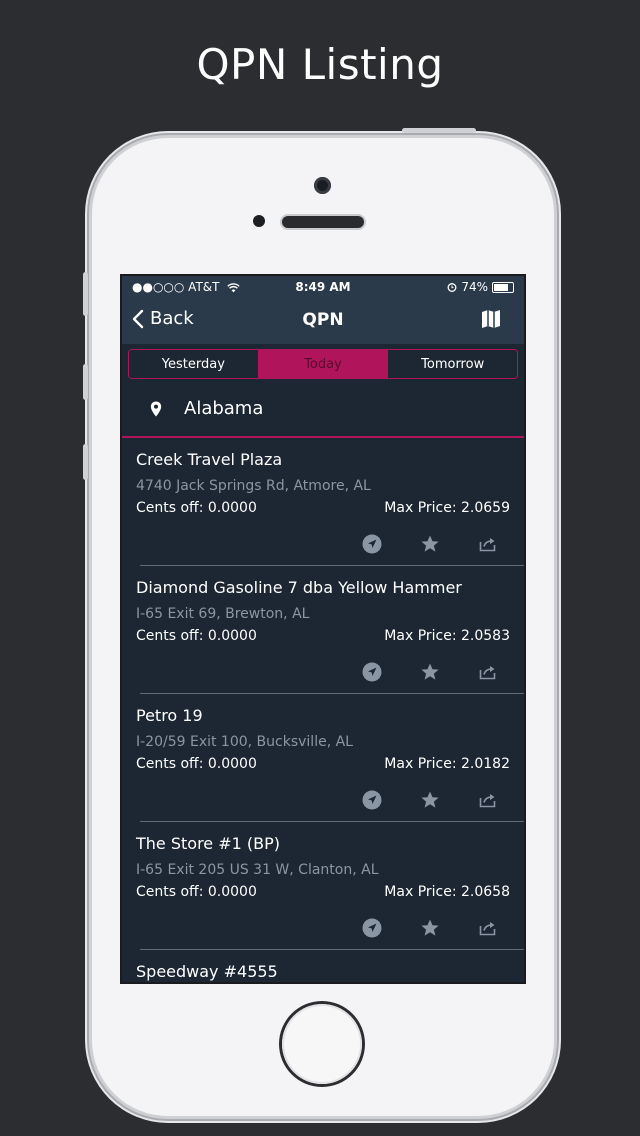 Image resolution: width=640 pixels, height=1136 pixels. Describe the element at coordinates (323, 287) in the screenshot. I see `status-bar: ●●○○○ AT&T 8:49 AM 74%` at that location.